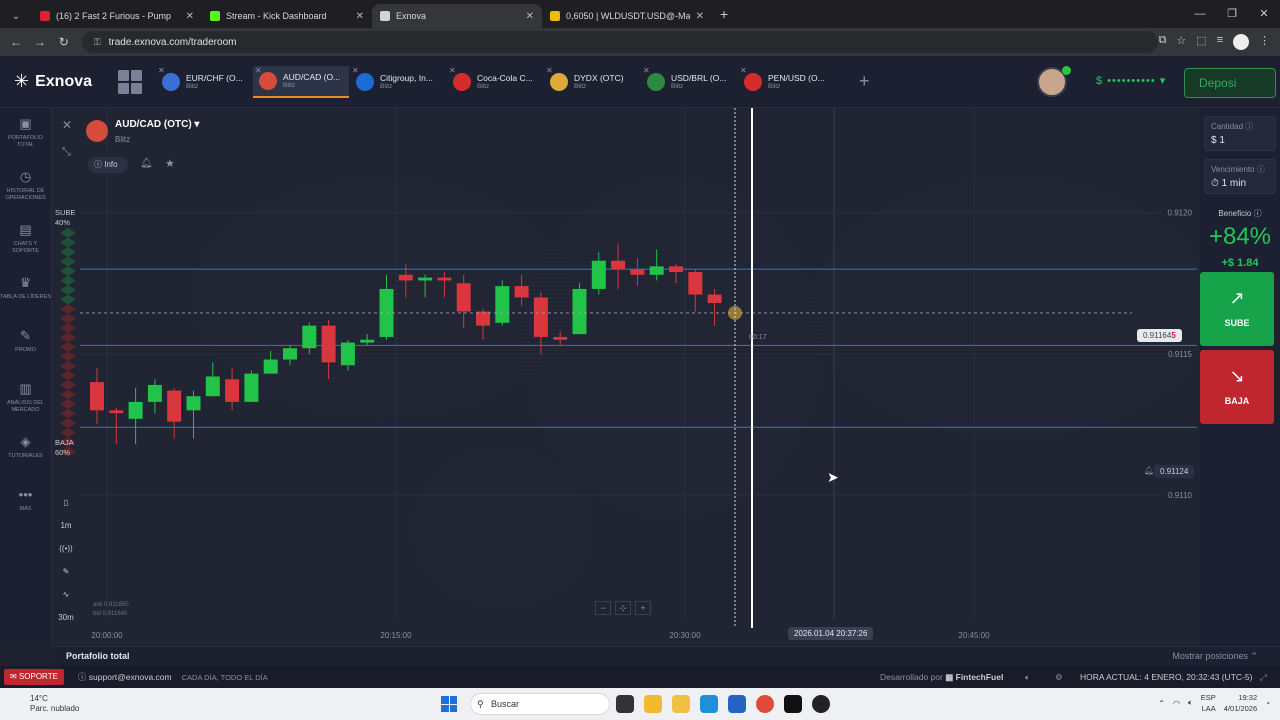 The height and width of the screenshot is (720, 1280). Describe the element at coordinates (1161, 703) in the screenshot. I see `tray-chevron-icon: ⌃` at that location.